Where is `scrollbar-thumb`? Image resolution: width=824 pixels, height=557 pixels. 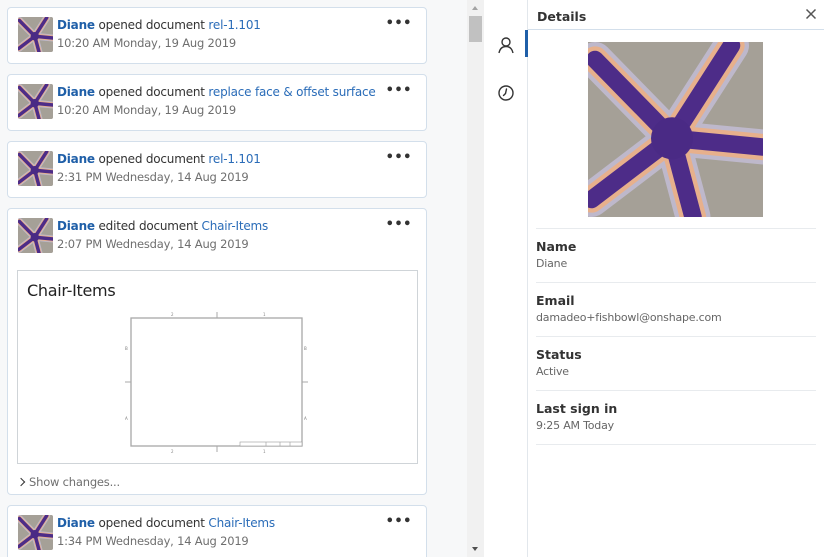
scrollbar-thumb is located at coordinates (475, 29).